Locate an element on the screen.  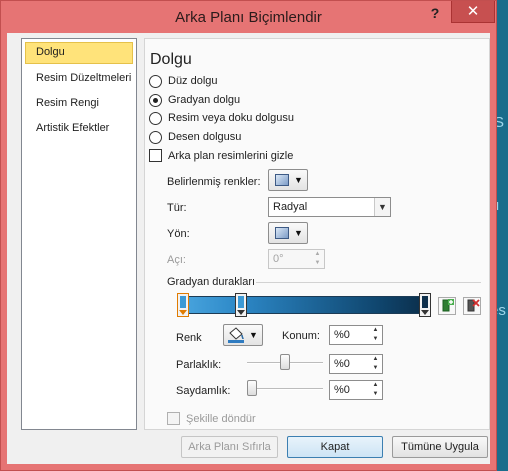
gradient-fill-label: Gradyan dolgu is located at coordinates (204, 100).